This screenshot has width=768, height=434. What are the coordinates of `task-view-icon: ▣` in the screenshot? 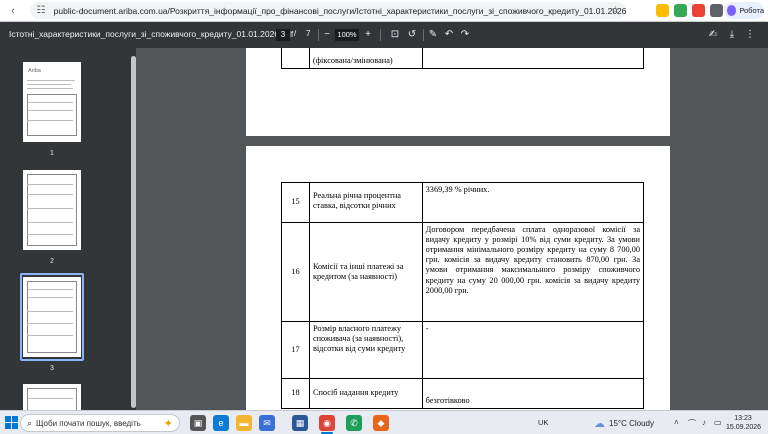 It's located at (198, 423).